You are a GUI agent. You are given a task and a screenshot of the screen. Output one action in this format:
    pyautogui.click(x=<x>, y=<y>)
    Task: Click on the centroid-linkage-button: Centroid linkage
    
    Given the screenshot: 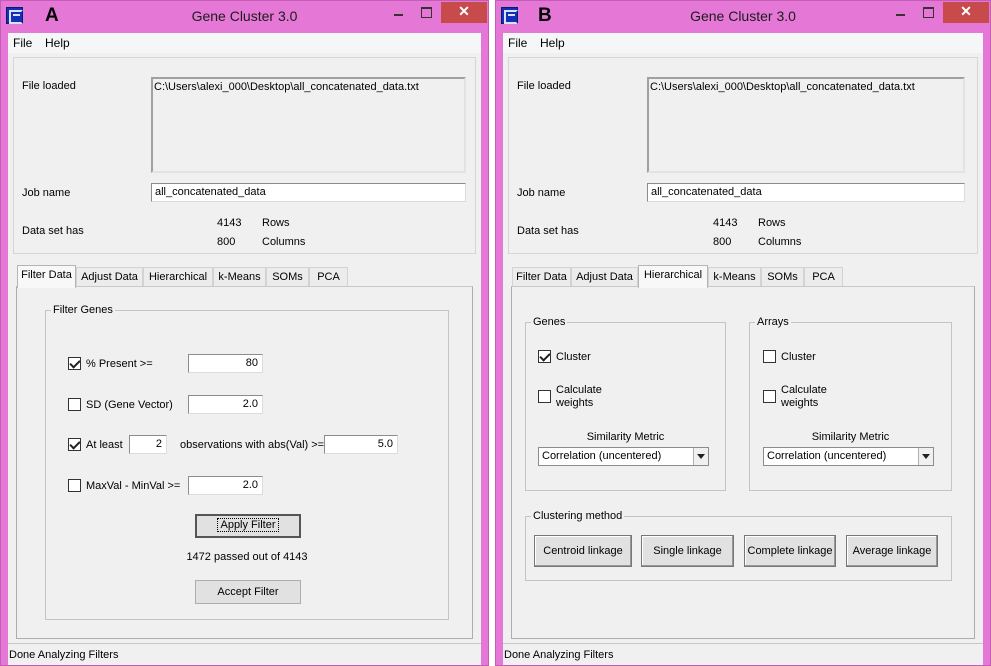 What is the action you would take?
    pyautogui.click(x=583, y=551)
    